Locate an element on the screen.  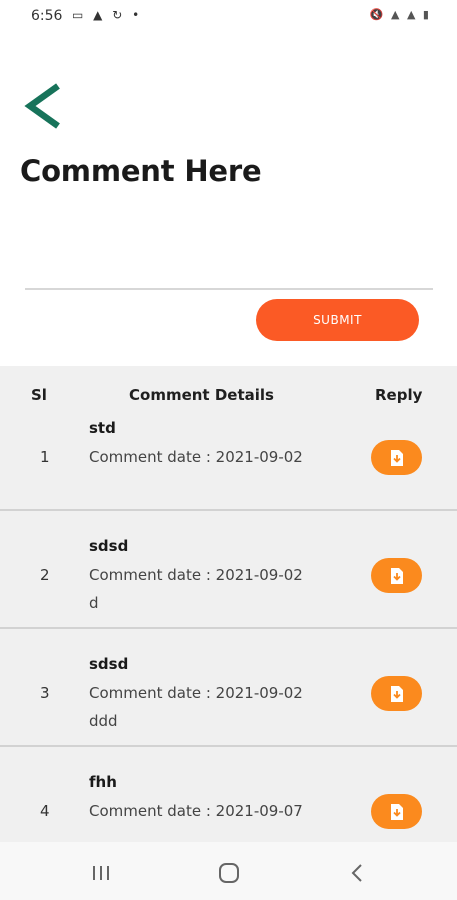
table-row: 1 std Comment date : 2021-09-02 is located at coordinates (228, 463).